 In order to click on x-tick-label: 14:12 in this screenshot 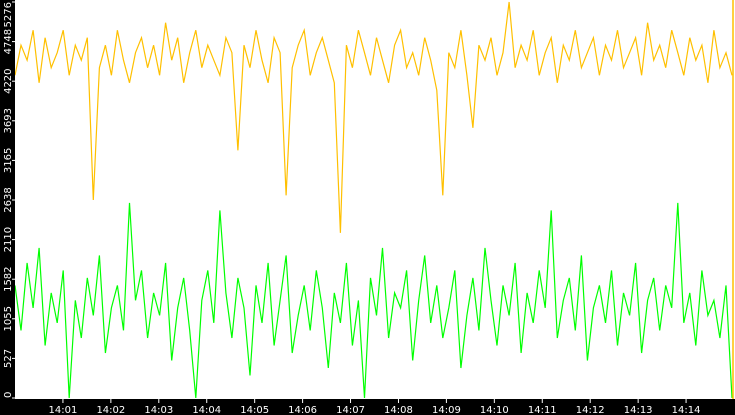, I will do `click(590, 410)`.